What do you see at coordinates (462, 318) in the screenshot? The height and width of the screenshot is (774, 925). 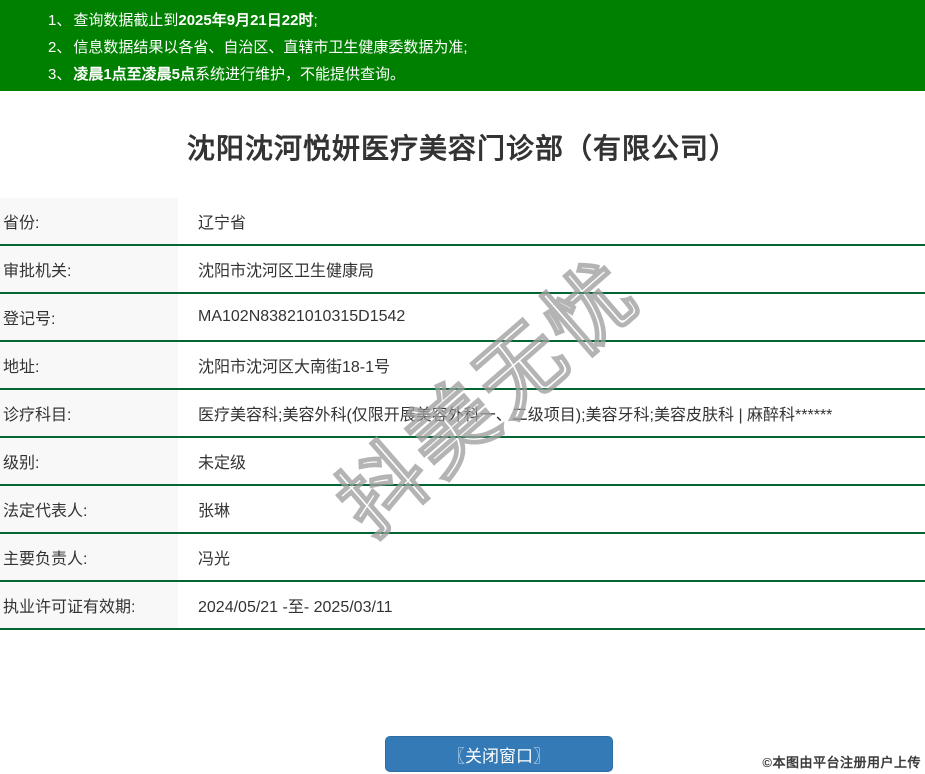 I see `table-row-registration-number: 登记号: MA102N83821010315D1542` at bounding box center [462, 318].